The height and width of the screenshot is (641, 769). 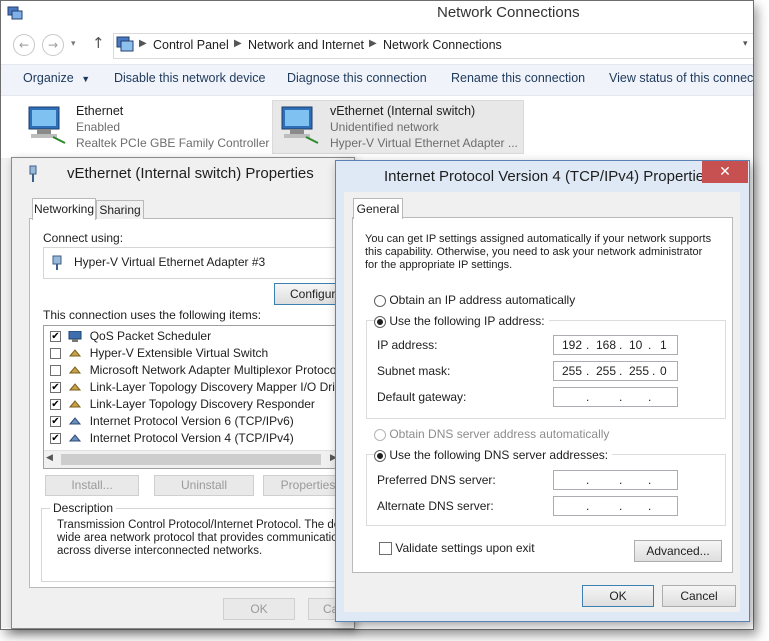 I want to click on obtain-ip-auto-radio: Obtain an IP address automatically, so click(x=474, y=300).